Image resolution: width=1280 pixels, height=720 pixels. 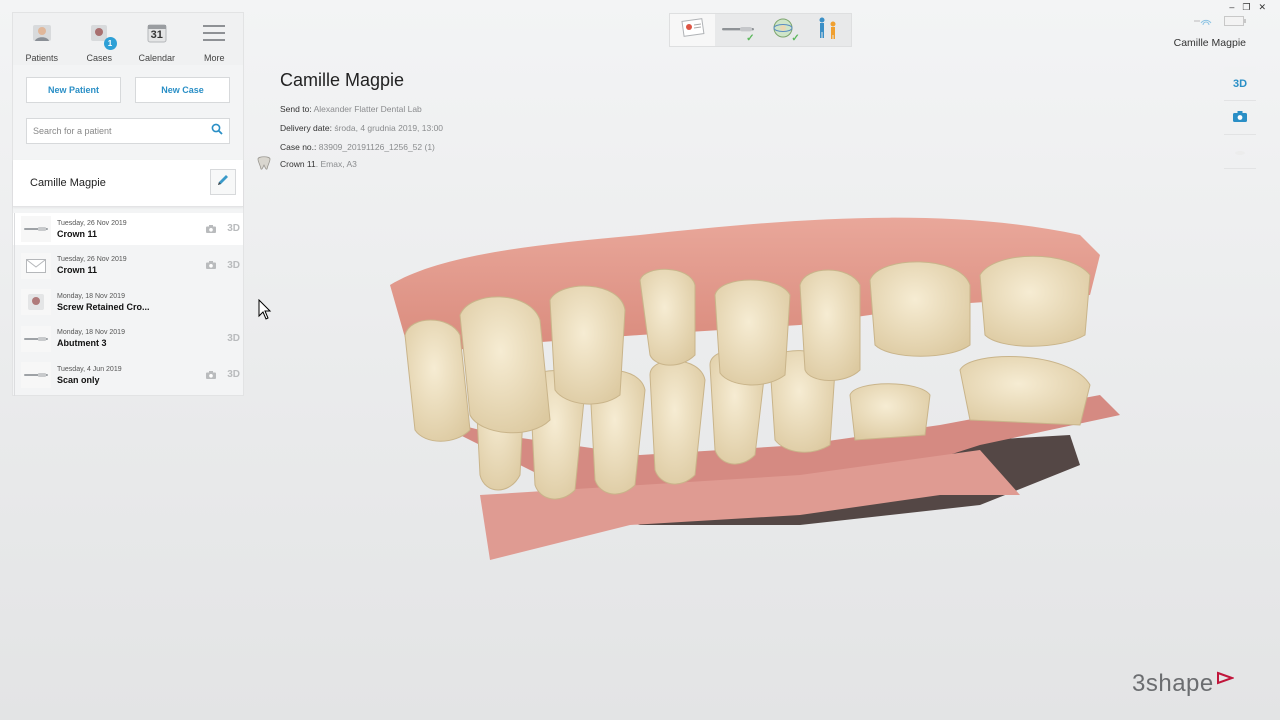 What do you see at coordinates (82, 343) in the screenshot?
I see `case-title: Abutment 3` at bounding box center [82, 343].